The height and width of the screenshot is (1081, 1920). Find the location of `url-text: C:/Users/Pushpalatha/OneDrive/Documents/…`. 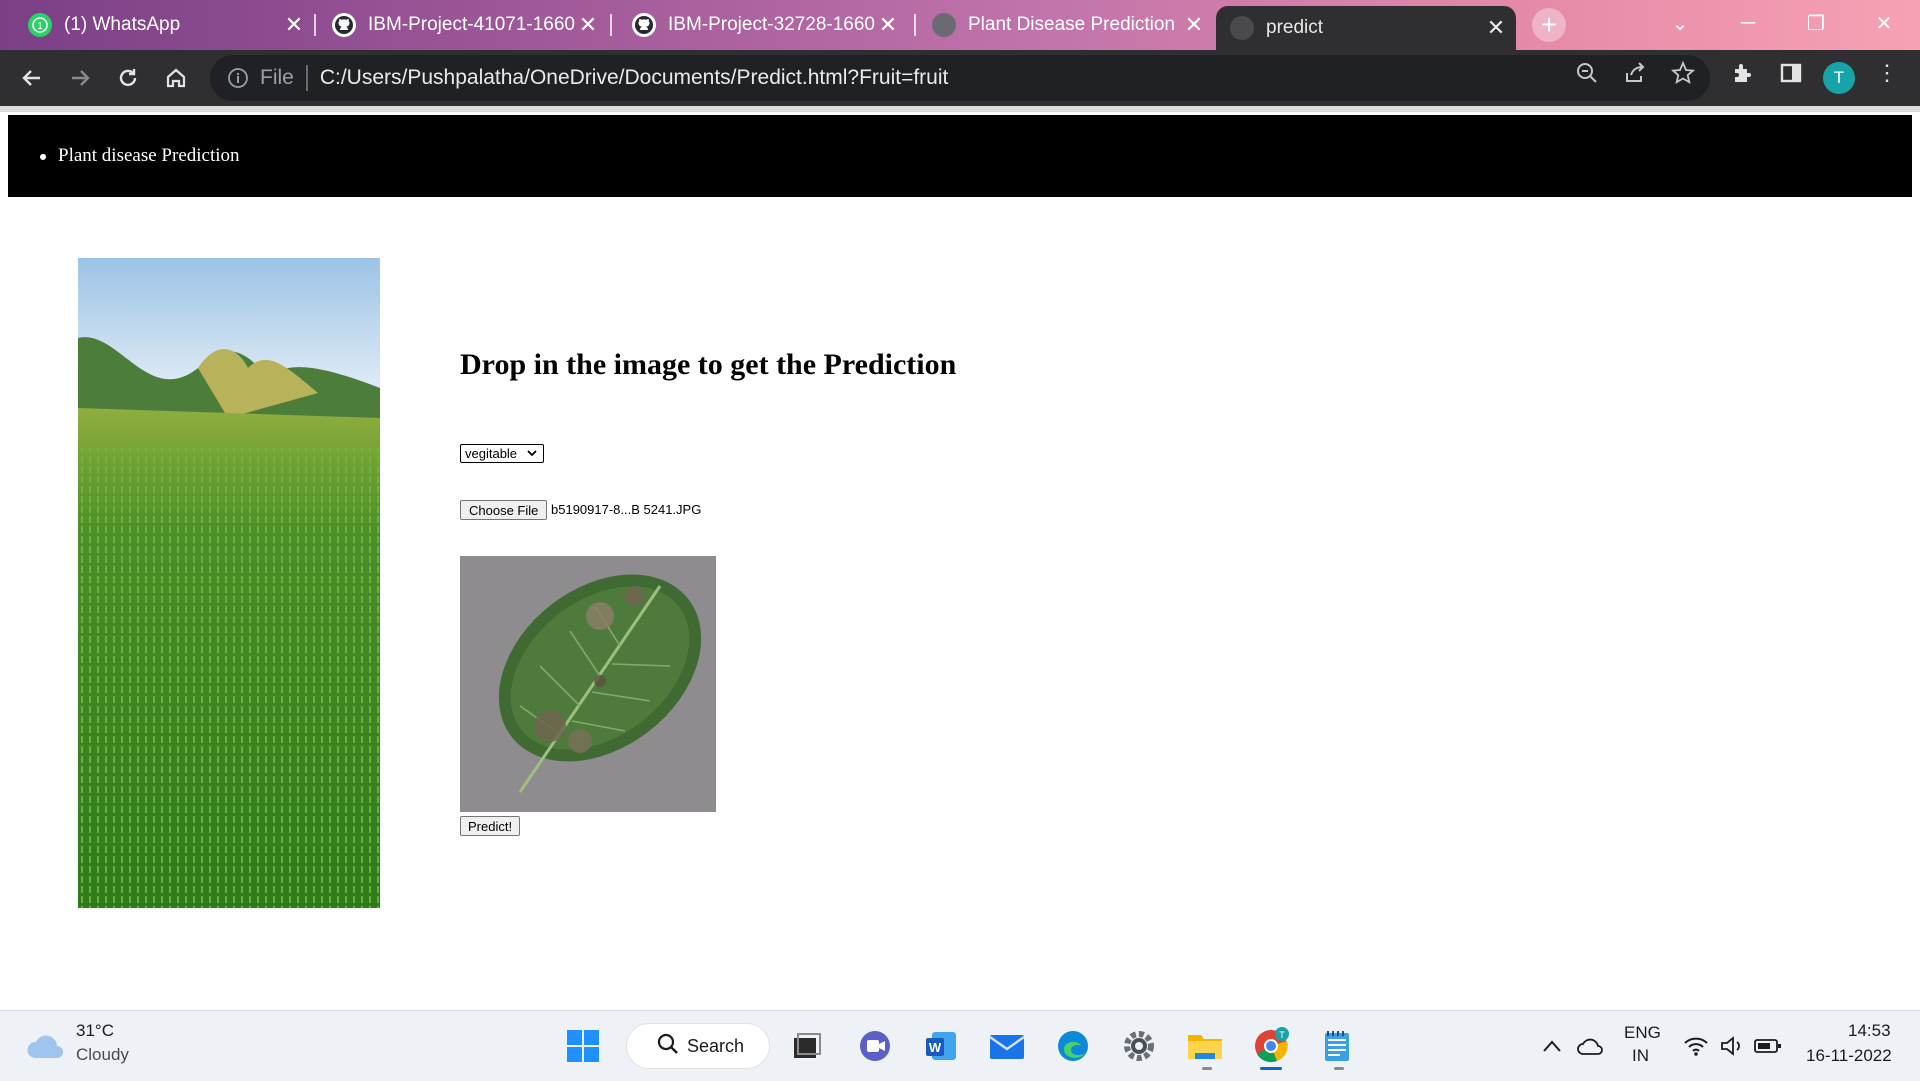

url-text: C:/Users/Pushpalatha/OneDrive/Documents/… is located at coordinates (634, 78).